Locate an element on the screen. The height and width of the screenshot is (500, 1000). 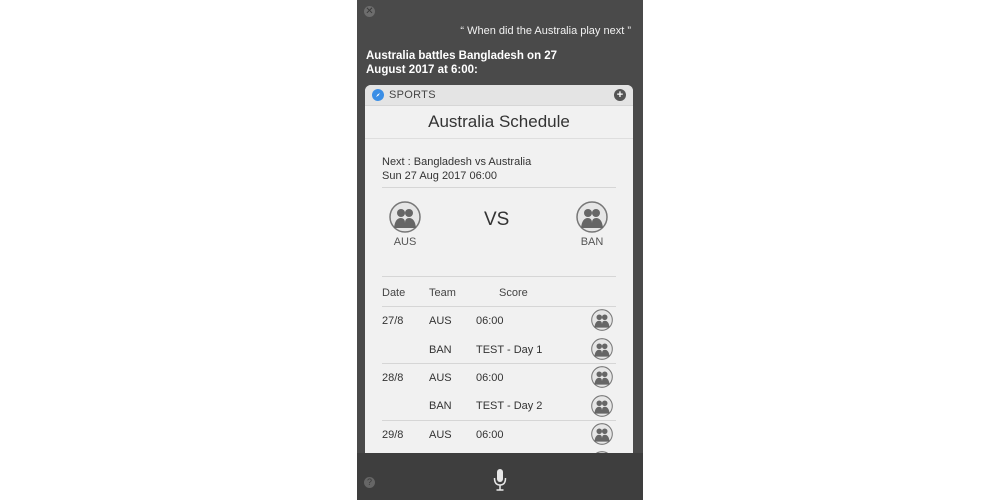
card-header: SPORTS + is located at coordinates (499, 95).